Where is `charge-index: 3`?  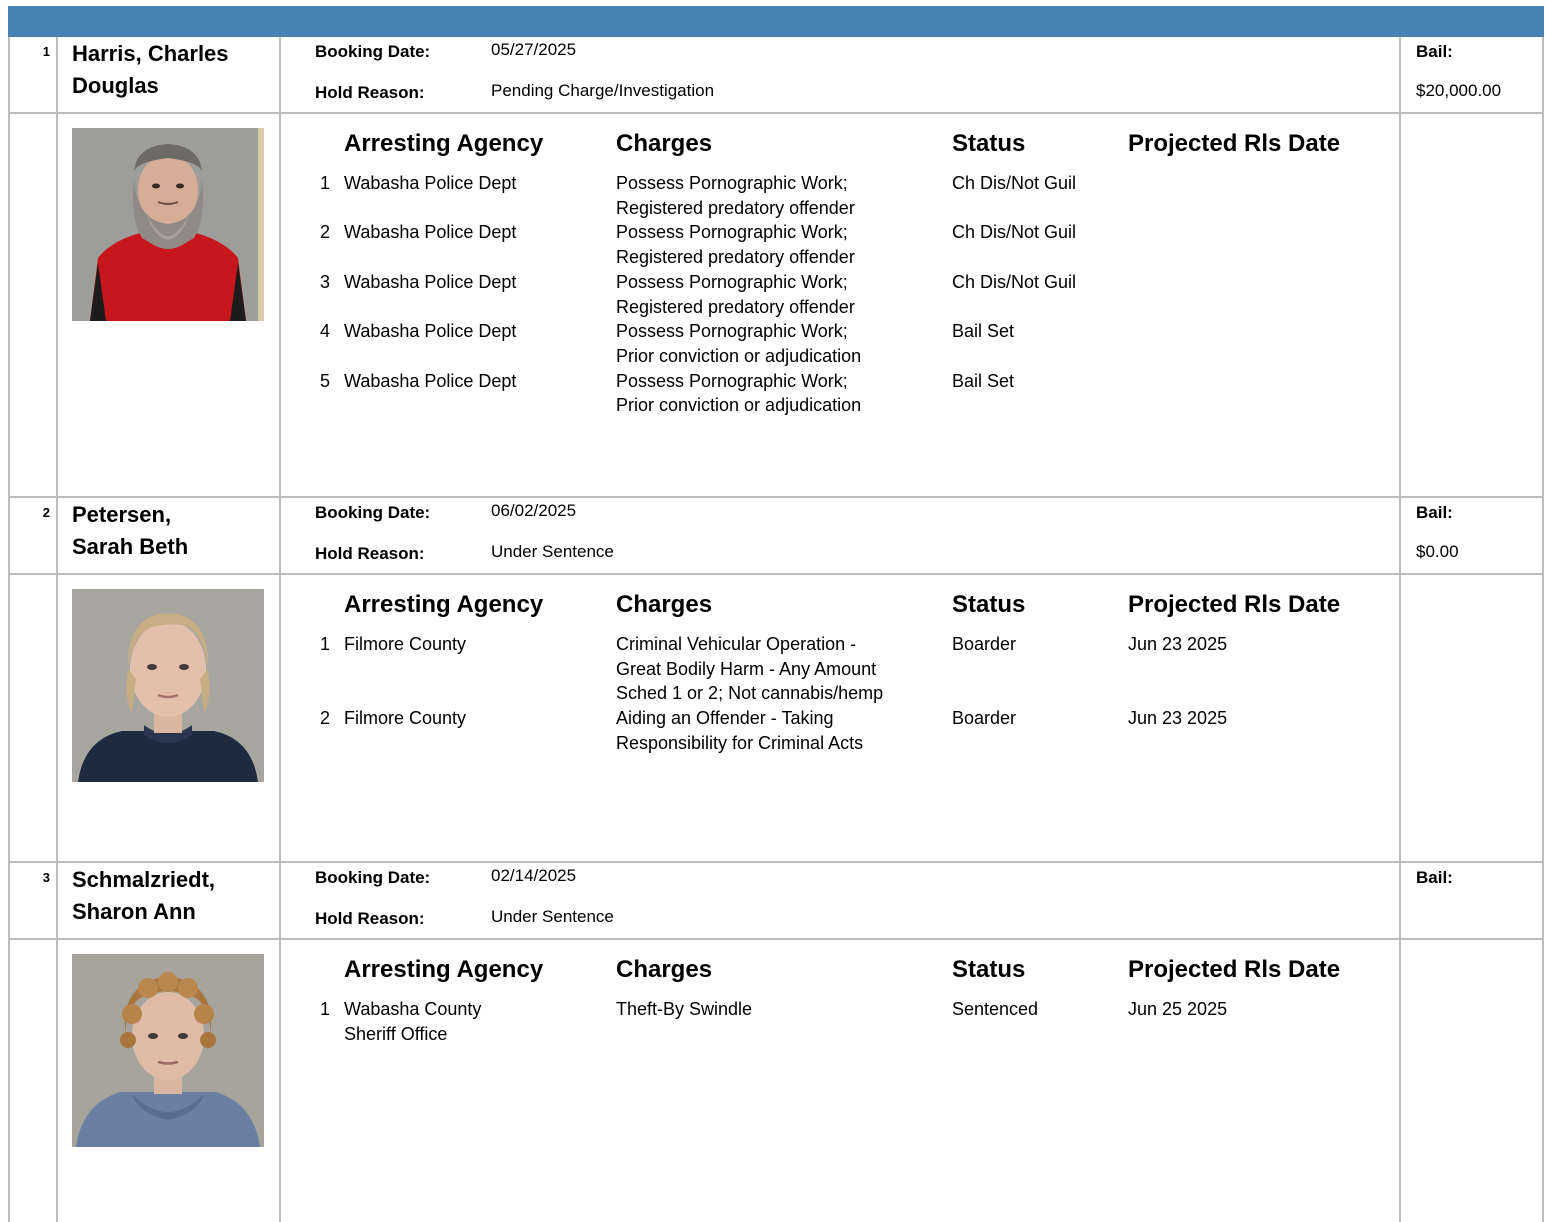
charge-index: 3 is located at coordinates (324, 281).